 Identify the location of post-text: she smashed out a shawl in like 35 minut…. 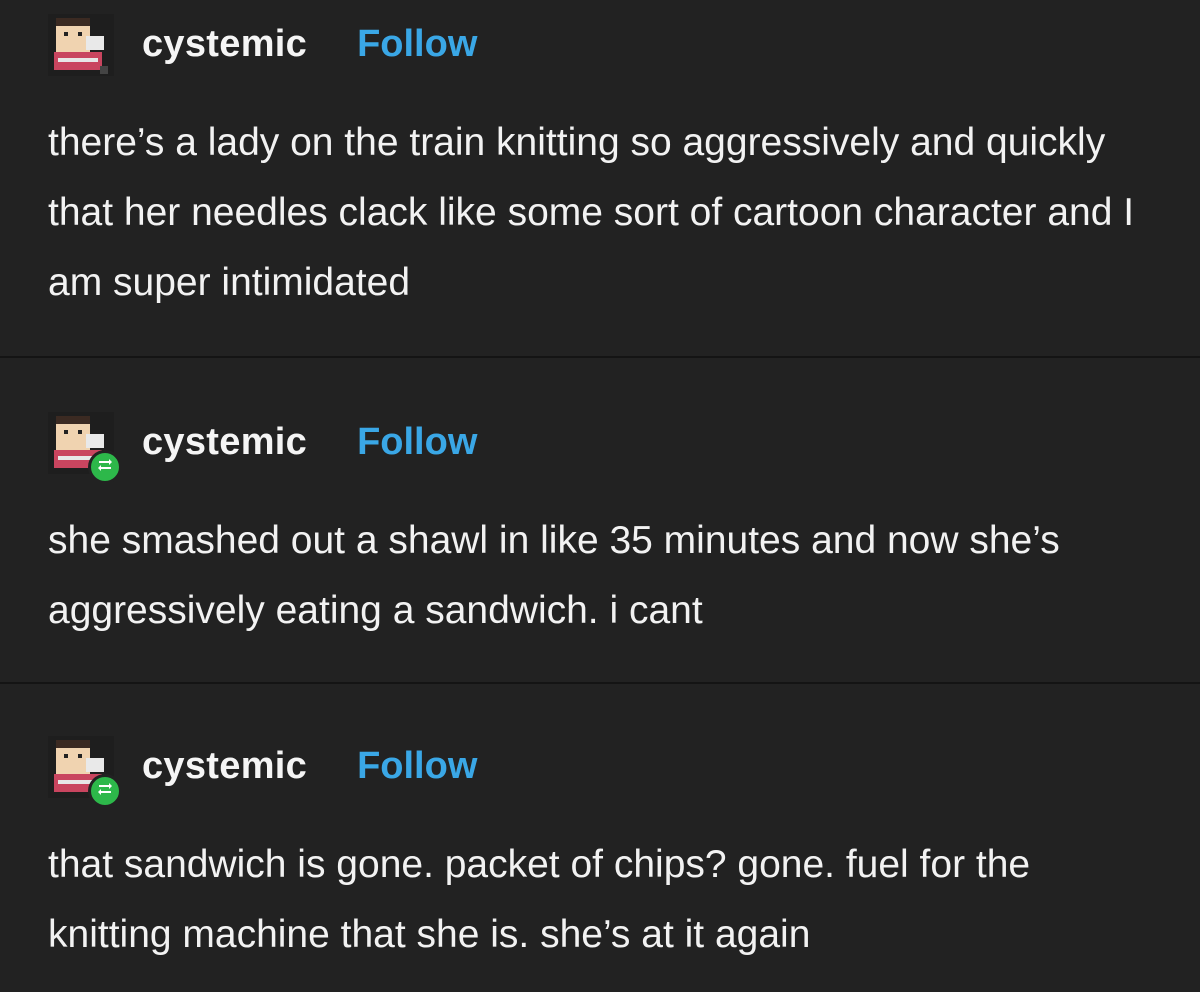
(554, 575).